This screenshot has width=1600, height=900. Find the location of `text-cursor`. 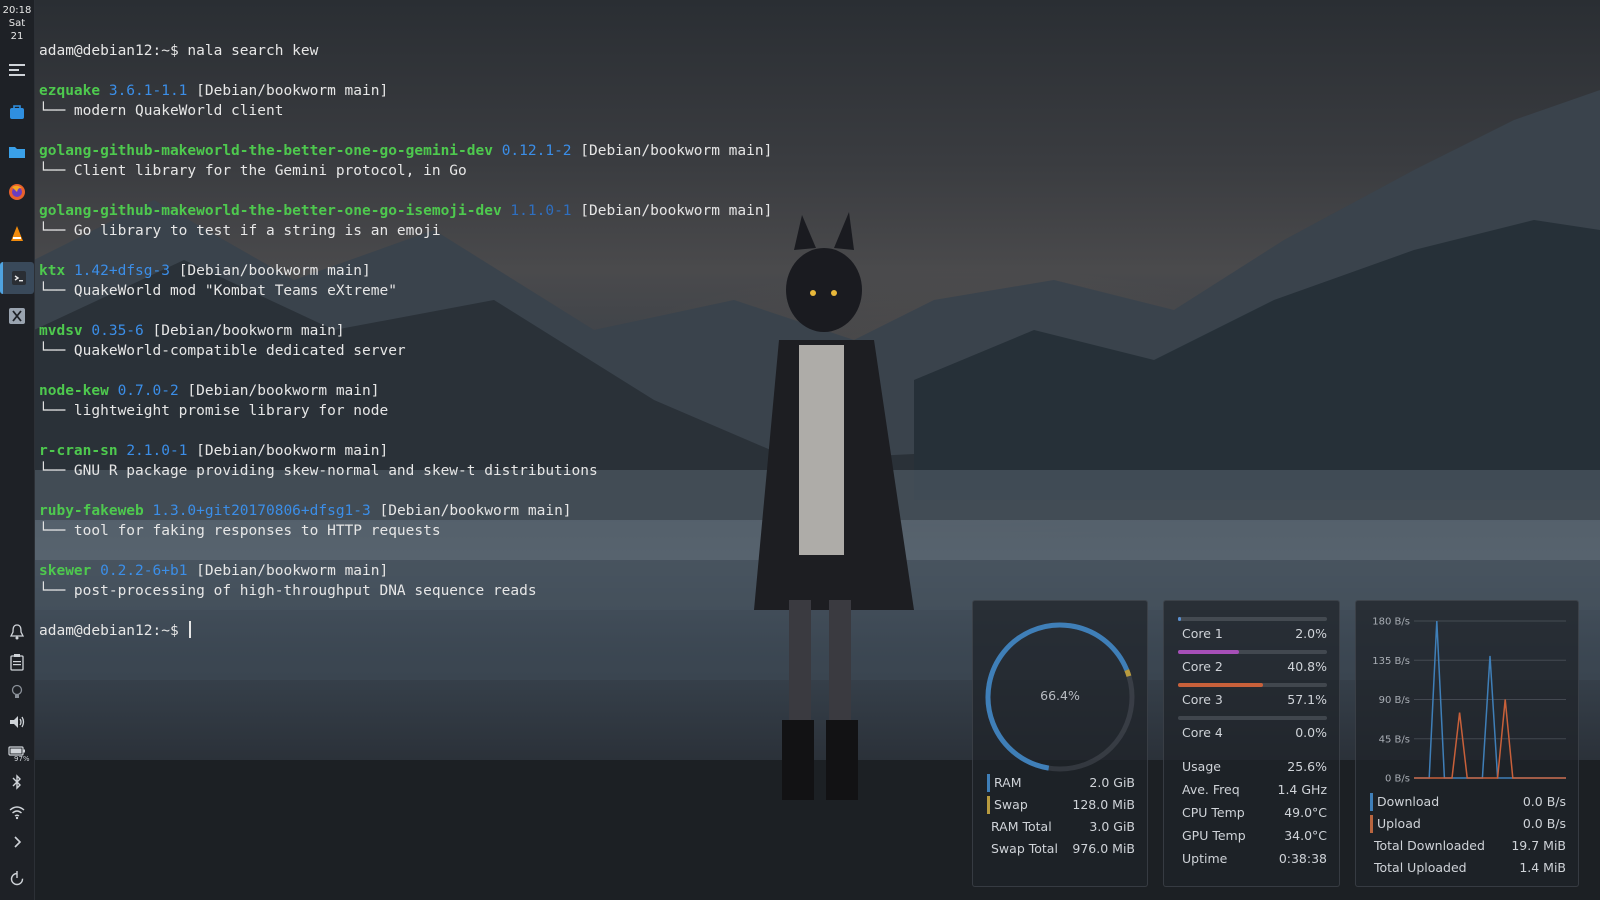

text-cursor is located at coordinates (190, 629).